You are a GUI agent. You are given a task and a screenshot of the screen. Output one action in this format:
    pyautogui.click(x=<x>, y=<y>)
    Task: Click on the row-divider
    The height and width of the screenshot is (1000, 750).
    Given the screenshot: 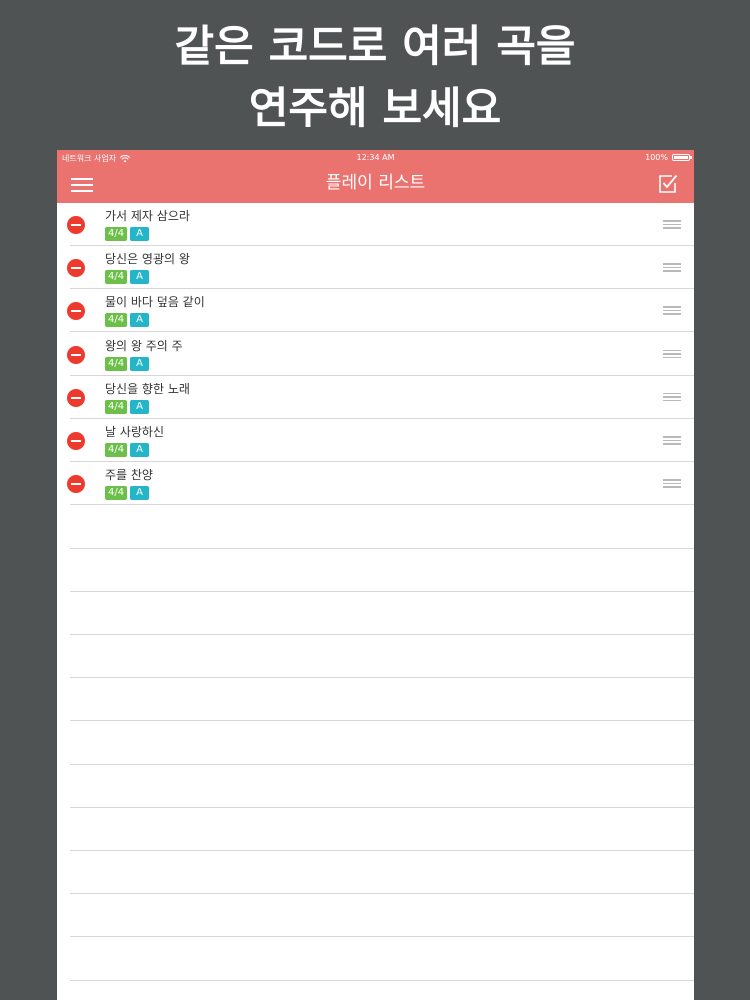 What is the action you would take?
    pyautogui.click(x=382, y=505)
    